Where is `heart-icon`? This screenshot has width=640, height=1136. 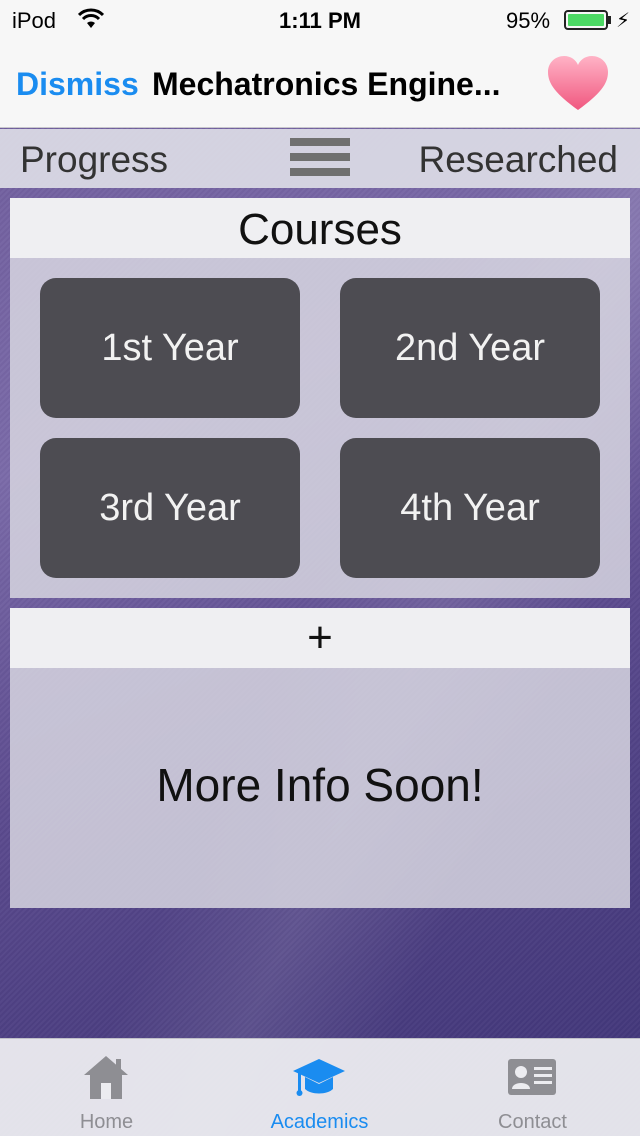 heart-icon is located at coordinates (578, 84).